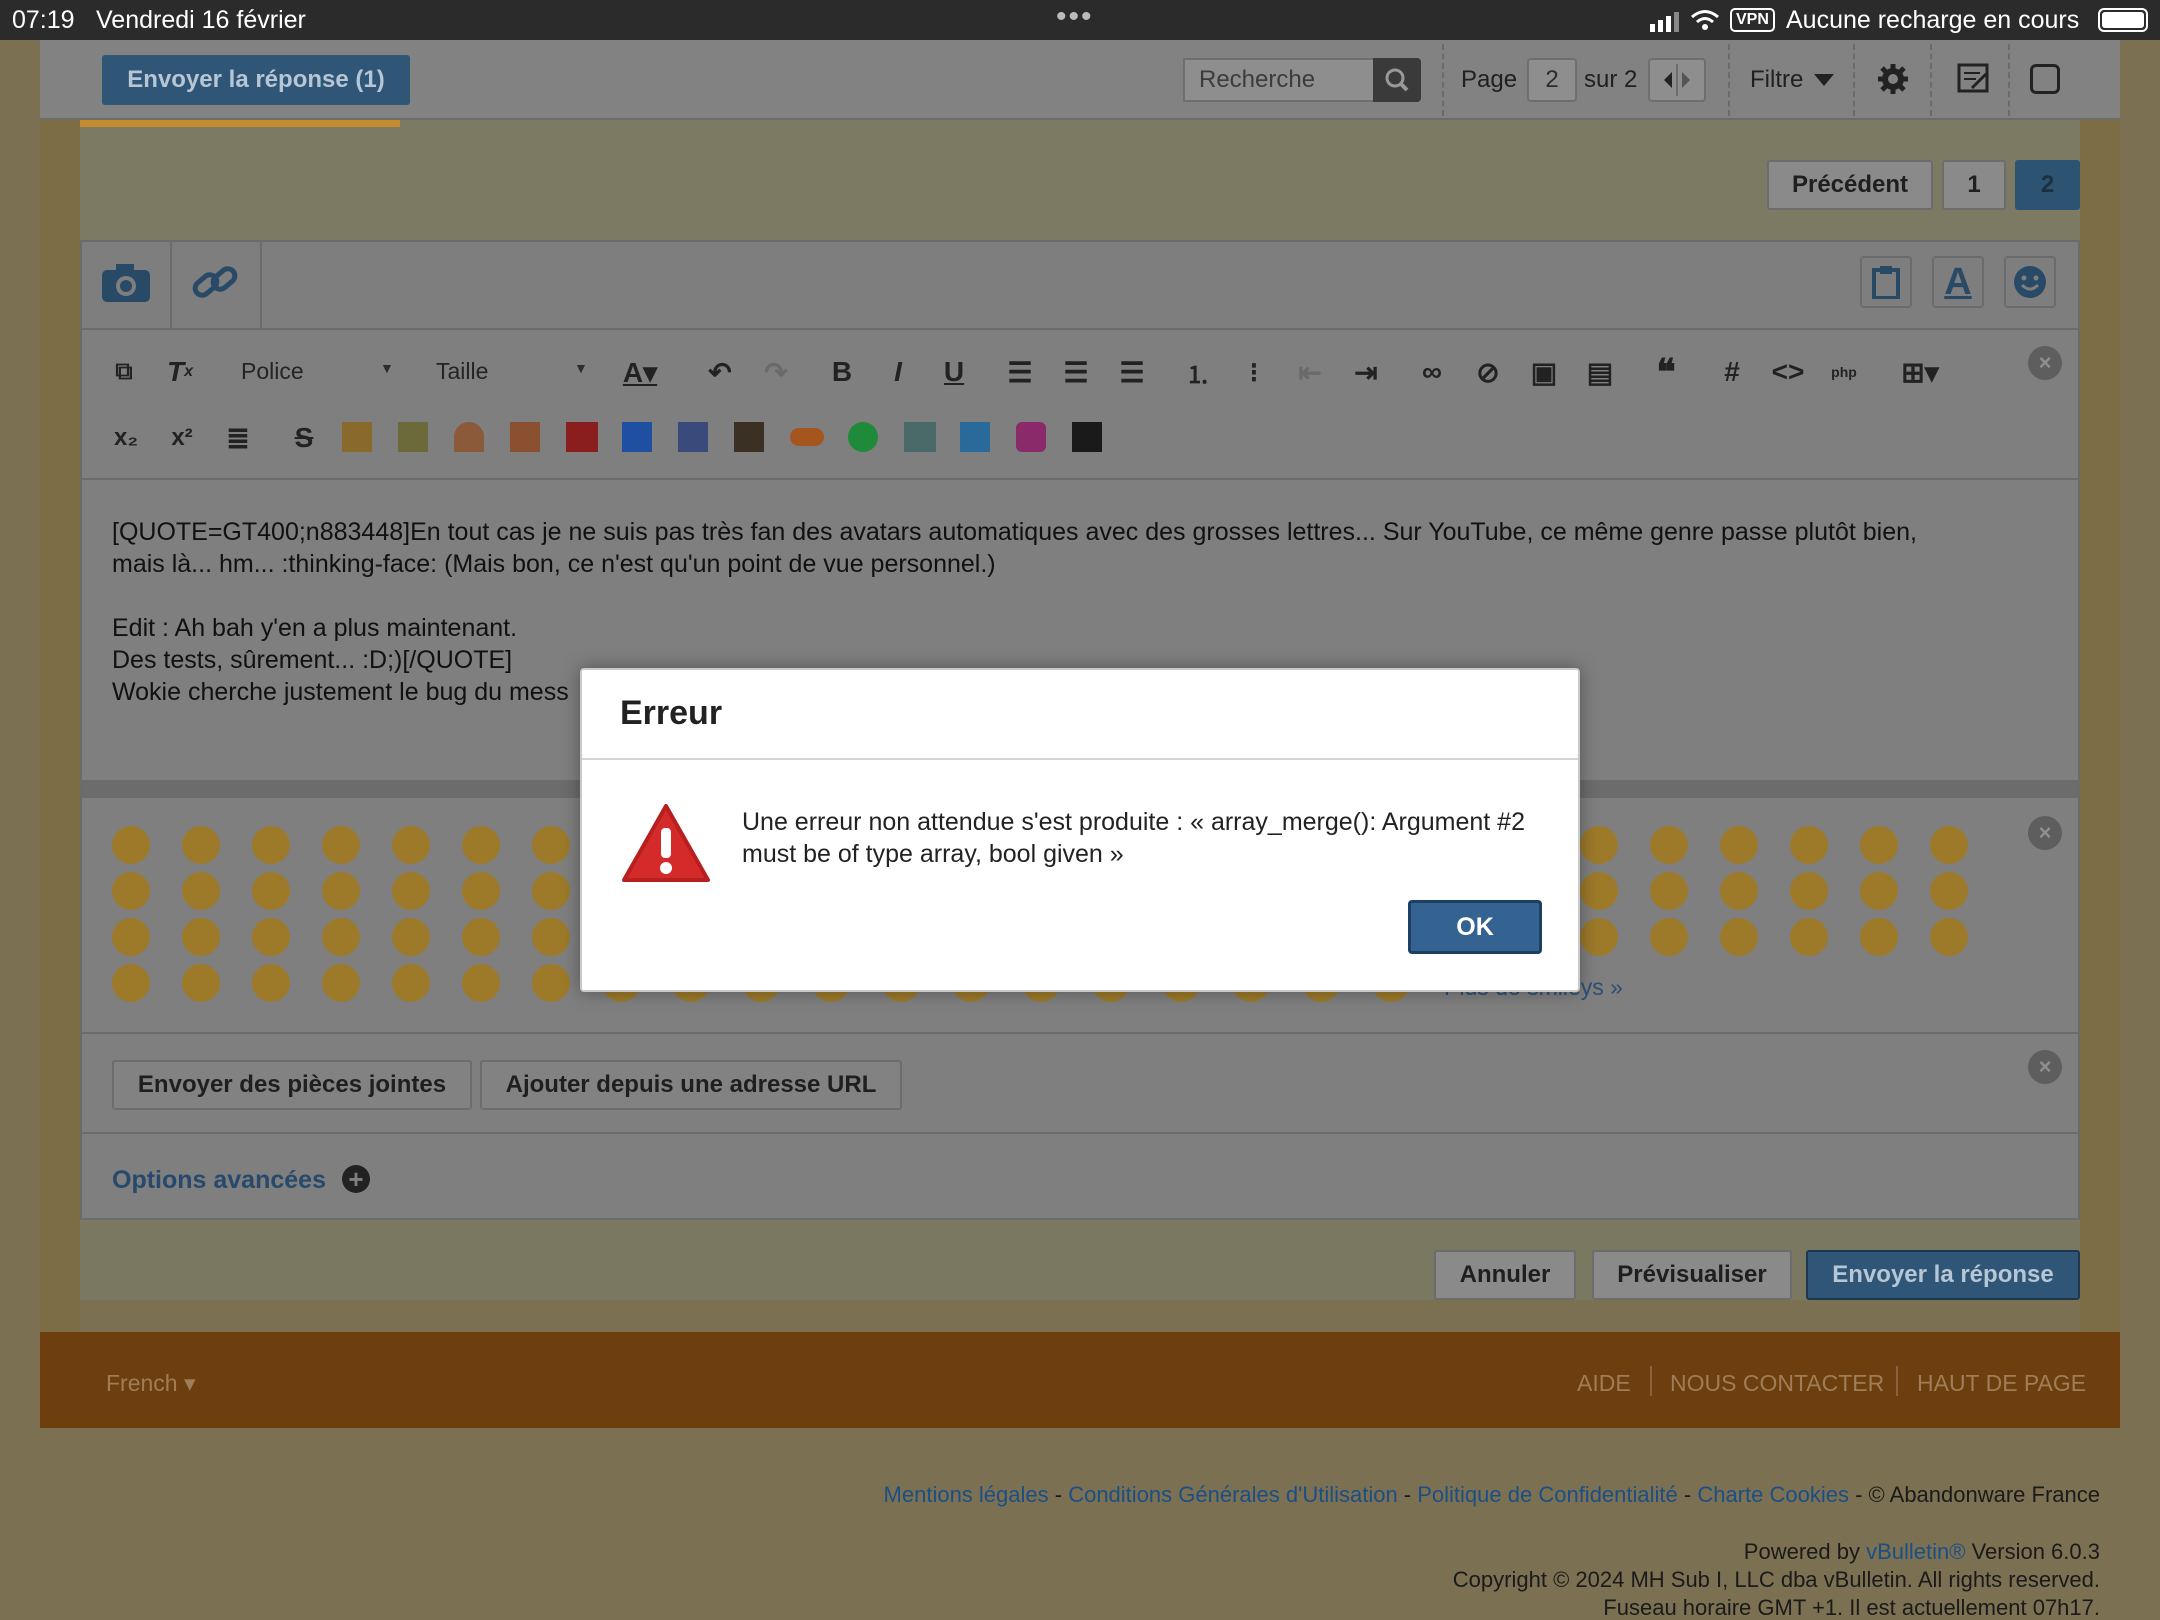  What do you see at coordinates (292, 1085) in the screenshot?
I see `upload-attachments-button: Envoyer des pièces jointes` at bounding box center [292, 1085].